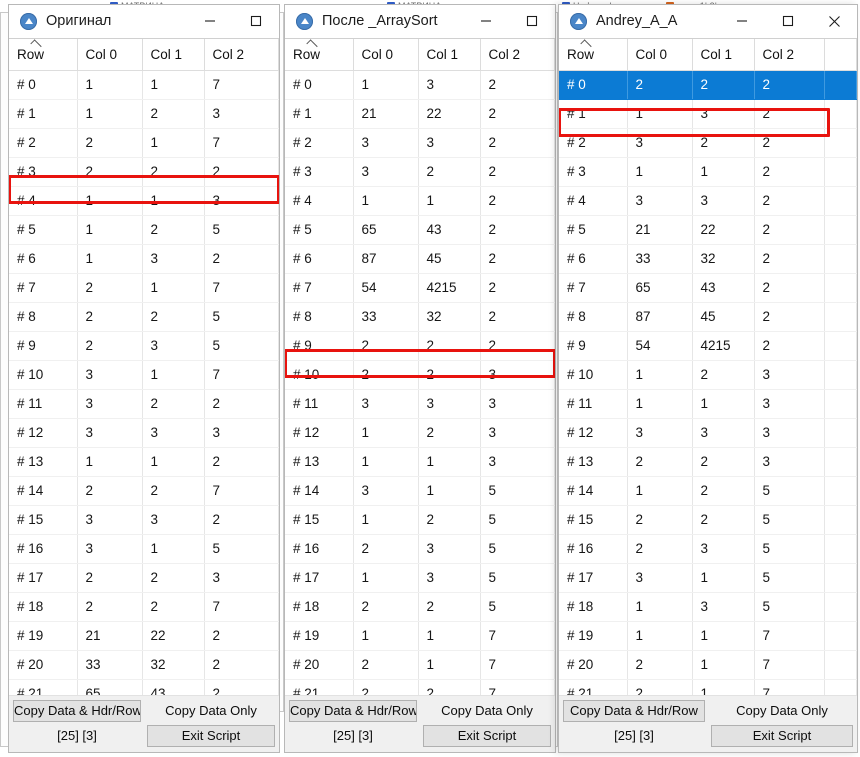  What do you see at coordinates (144, 201) in the screenshot?
I see `table-row: # 4113` at bounding box center [144, 201].